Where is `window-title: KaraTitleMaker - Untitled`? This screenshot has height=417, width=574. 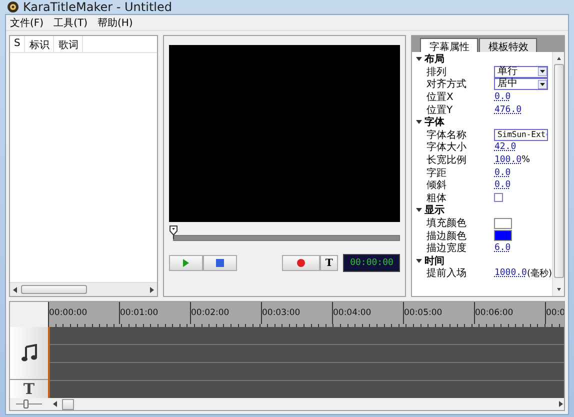 window-title: KaraTitleMaker - Untitled is located at coordinates (97, 7).